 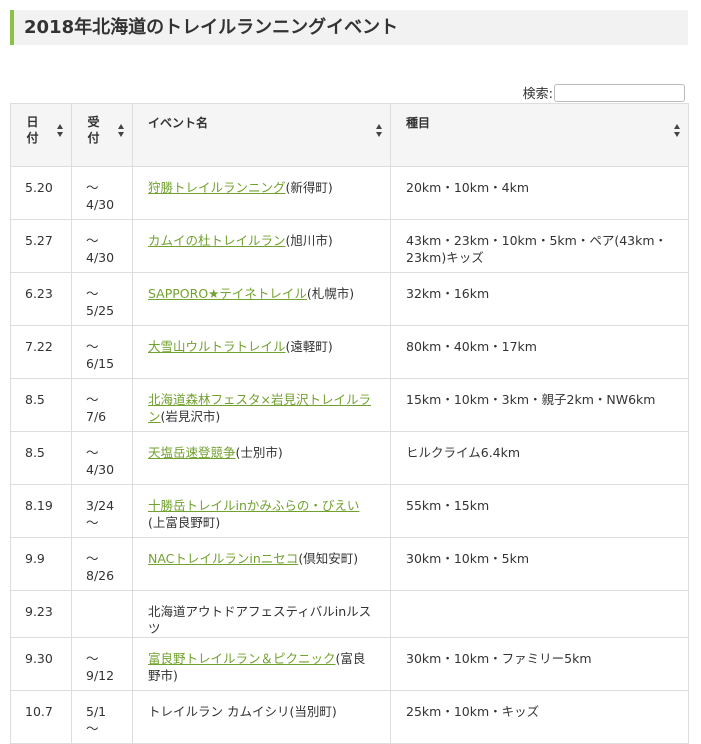 I want to click on event-link: カムイの杜トレイルラン, so click(x=217, y=240).